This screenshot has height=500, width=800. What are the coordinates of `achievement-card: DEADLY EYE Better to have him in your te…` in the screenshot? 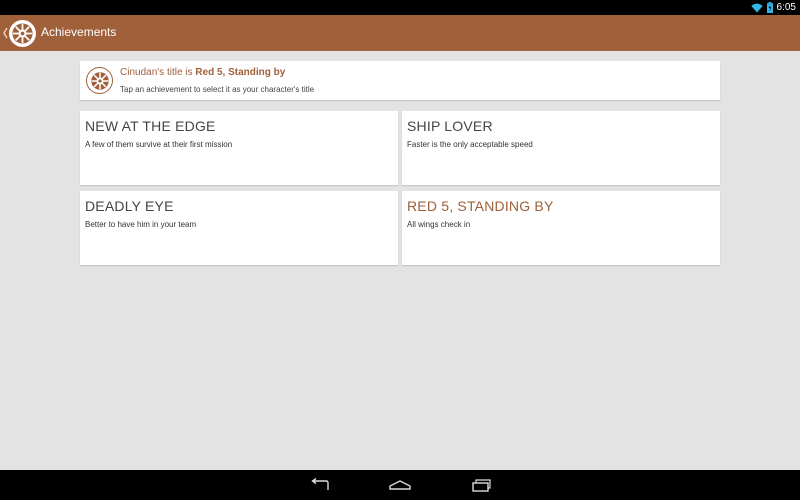 It's located at (239, 228).